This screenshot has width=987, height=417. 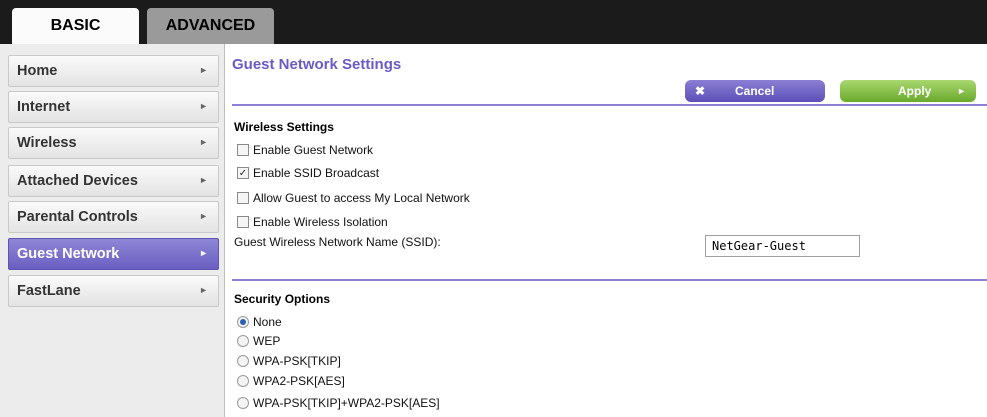 What do you see at coordinates (44, 107) in the screenshot?
I see `sidebar-item-label: Internet` at bounding box center [44, 107].